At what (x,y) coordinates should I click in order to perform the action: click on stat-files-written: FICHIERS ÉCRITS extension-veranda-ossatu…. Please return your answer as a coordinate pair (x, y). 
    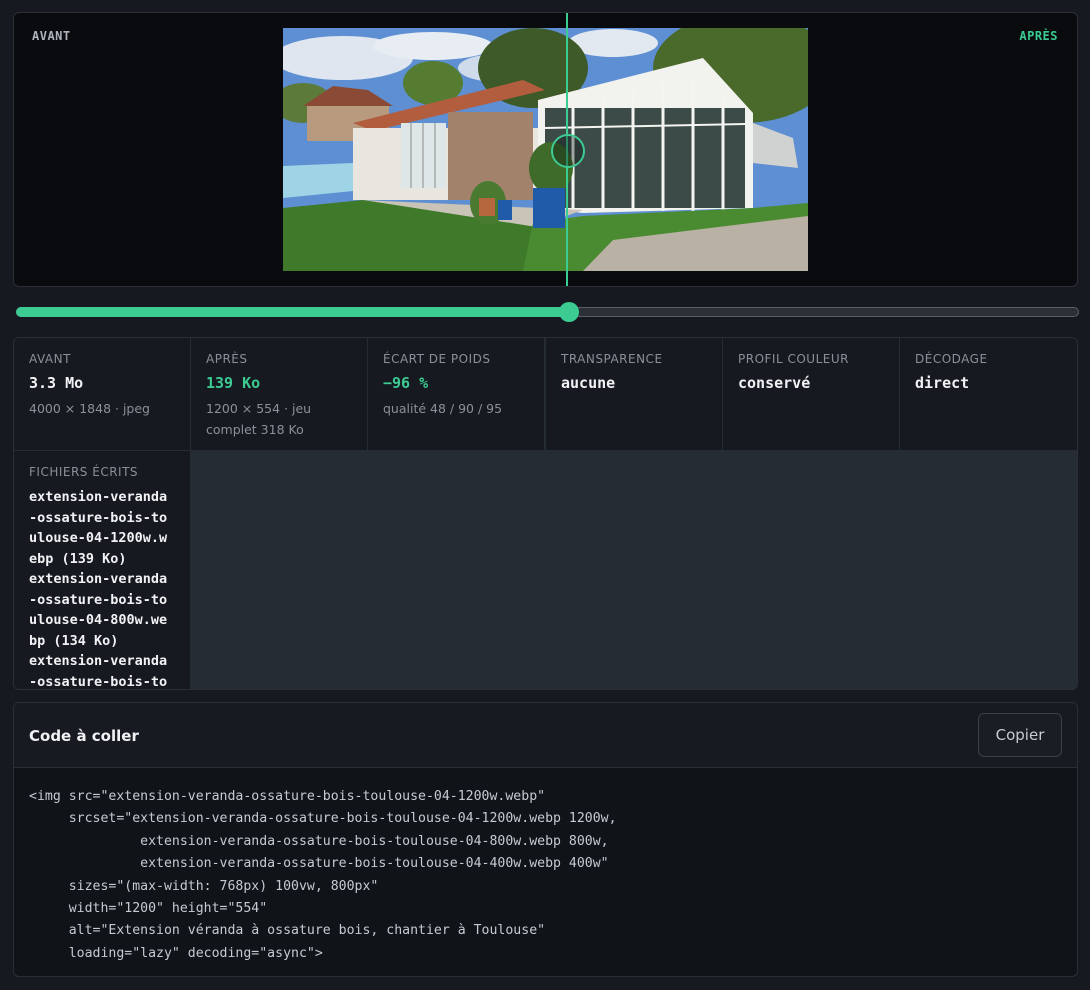
    Looking at the image, I should click on (102, 570).